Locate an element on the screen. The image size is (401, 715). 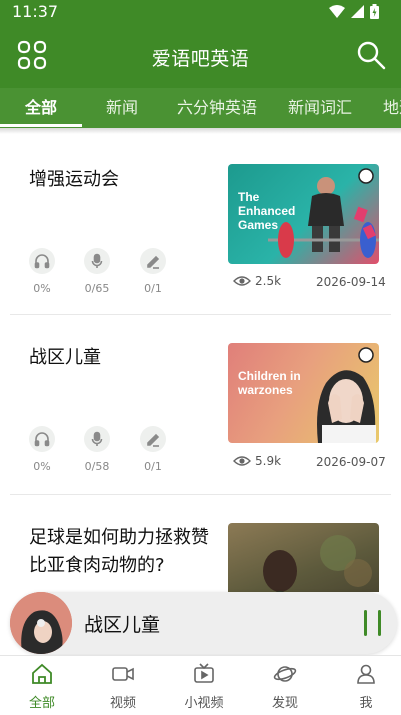
disc-artwork is located at coordinates (41, 623).